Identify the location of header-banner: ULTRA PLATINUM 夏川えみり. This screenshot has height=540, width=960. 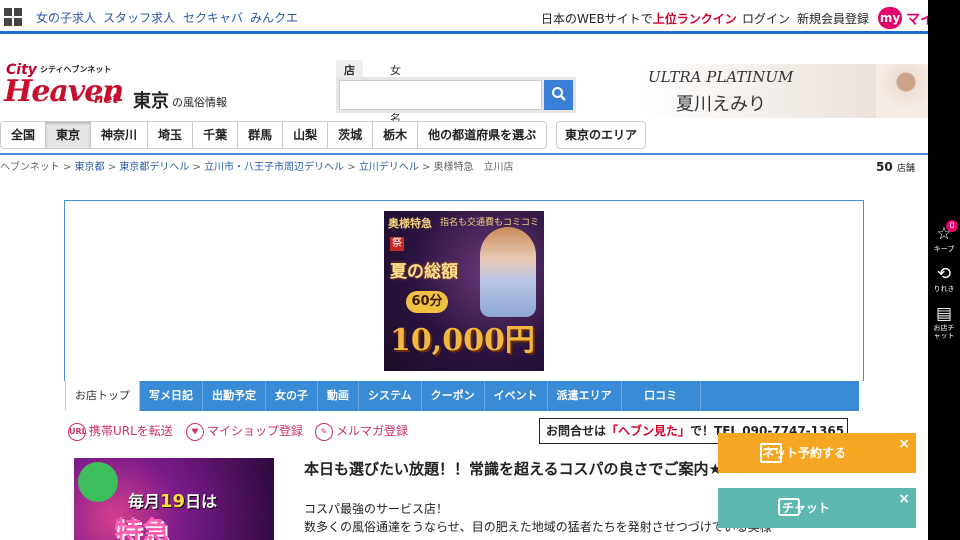
(785, 91).